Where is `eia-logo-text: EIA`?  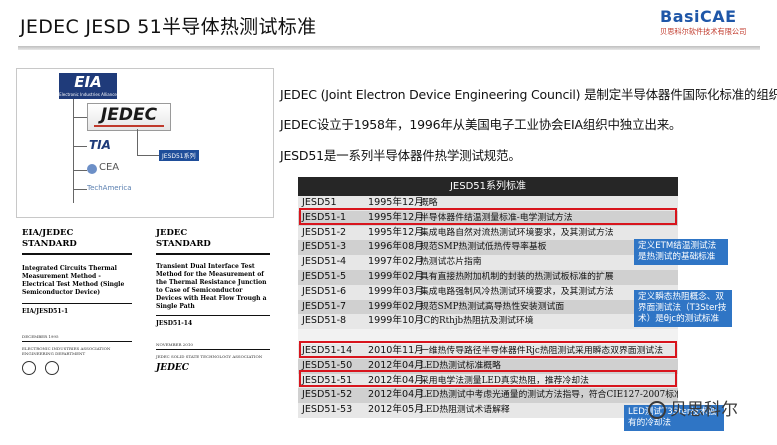 eia-logo-text: EIA is located at coordinates (88, 82).